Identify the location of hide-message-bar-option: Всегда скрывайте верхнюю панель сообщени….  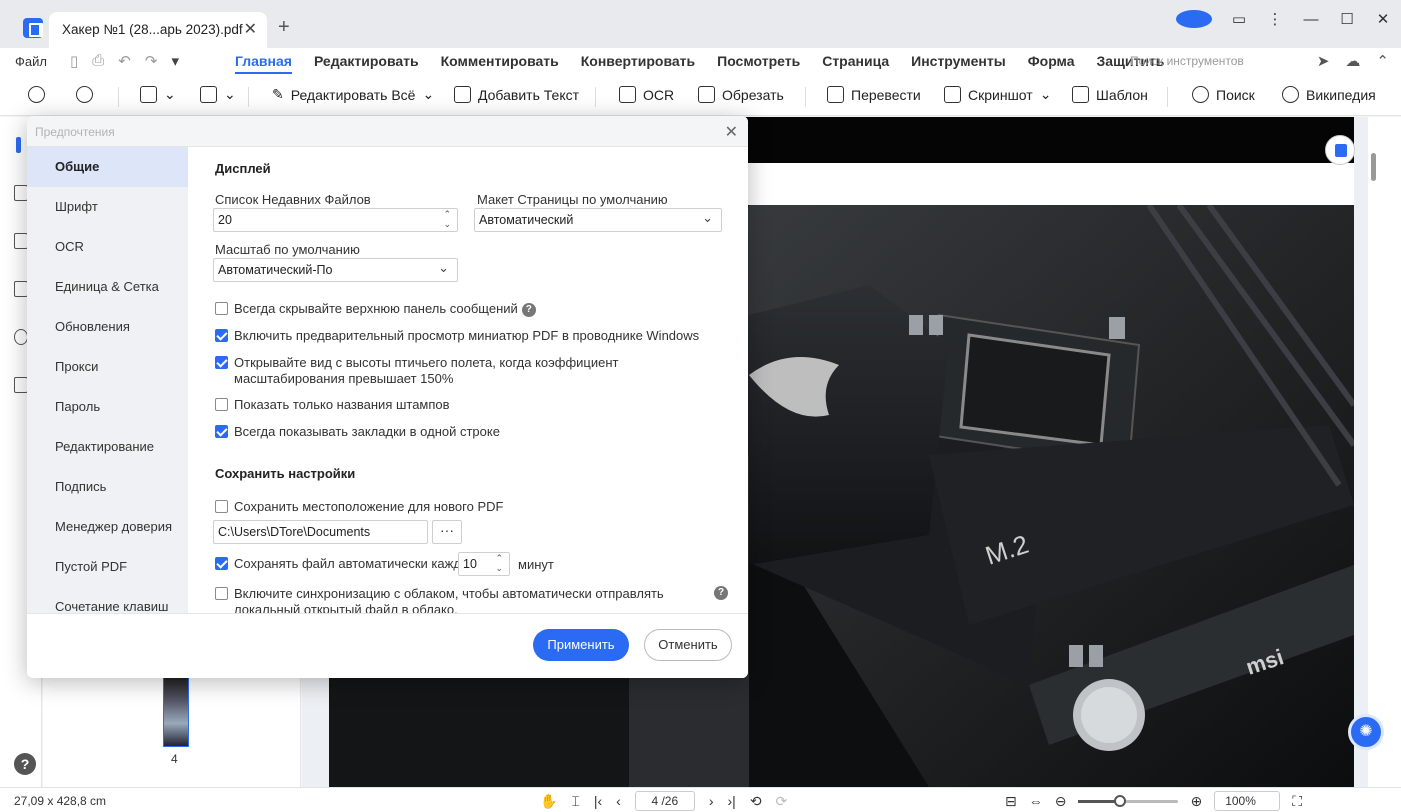
(475, 309).